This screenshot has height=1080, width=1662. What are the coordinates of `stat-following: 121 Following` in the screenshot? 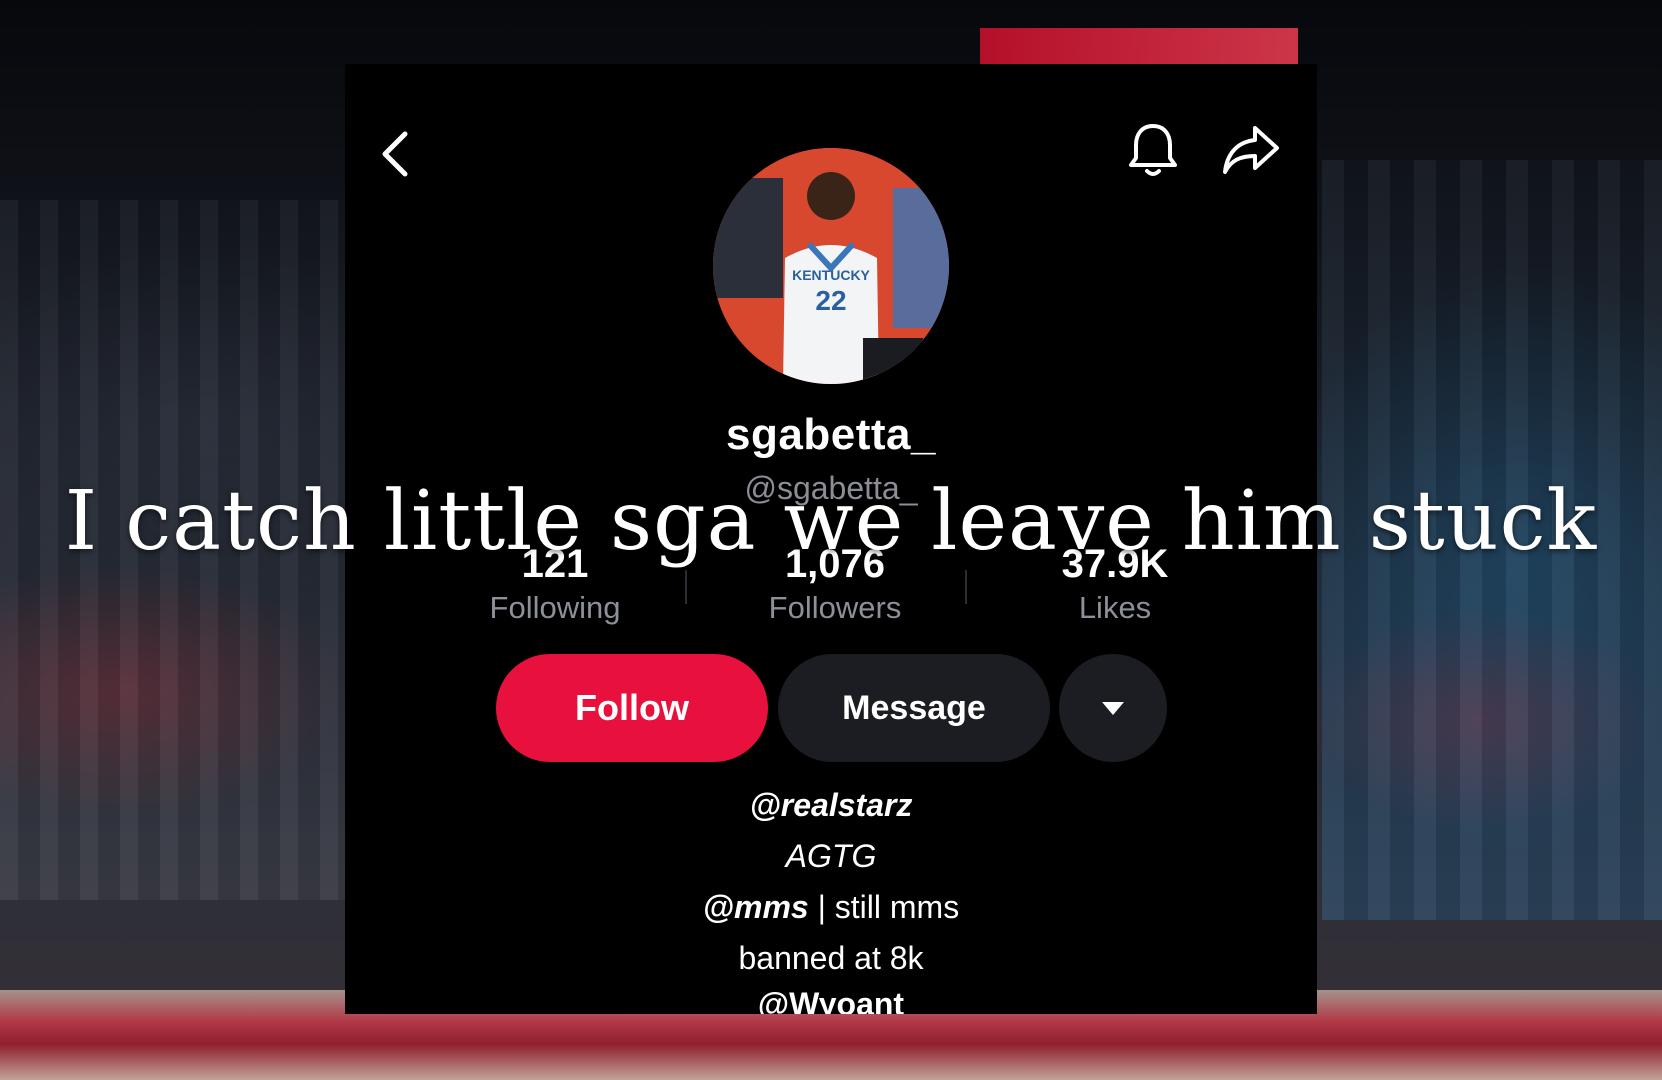 It's located at (555, 586).